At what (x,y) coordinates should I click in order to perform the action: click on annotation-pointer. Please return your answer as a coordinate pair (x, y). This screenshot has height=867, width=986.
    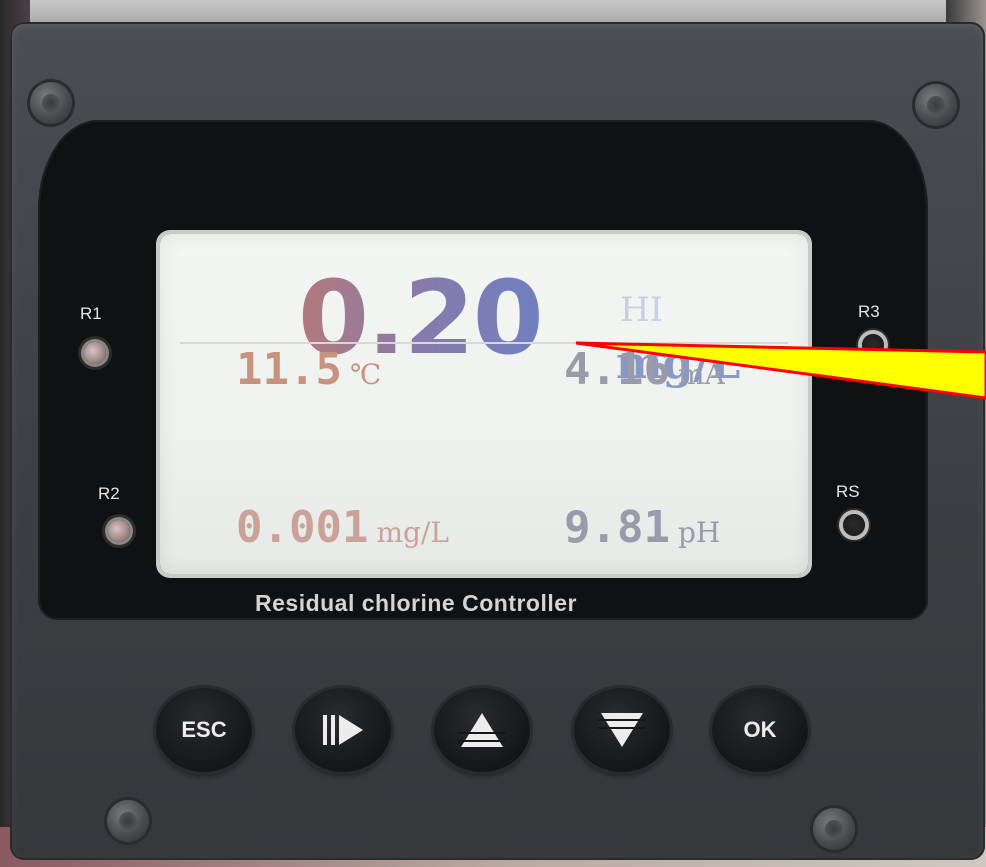
    Looking at the image, I should click on (780, 370).